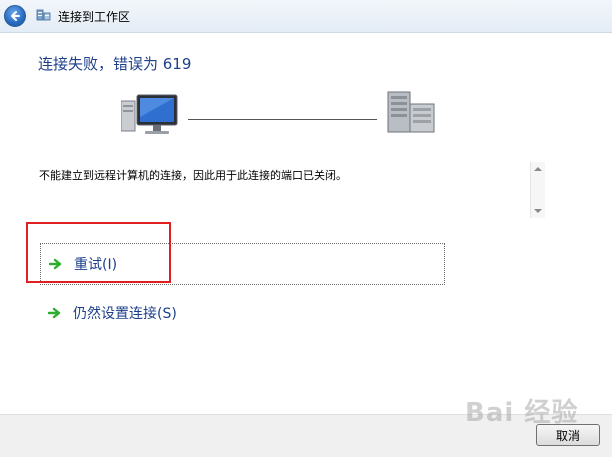 This screenshot has width=612, height=457. What do you see at coordinates (306, 435) in the screenshot?
I see `footer-bar` at bounding box center [306, 435].